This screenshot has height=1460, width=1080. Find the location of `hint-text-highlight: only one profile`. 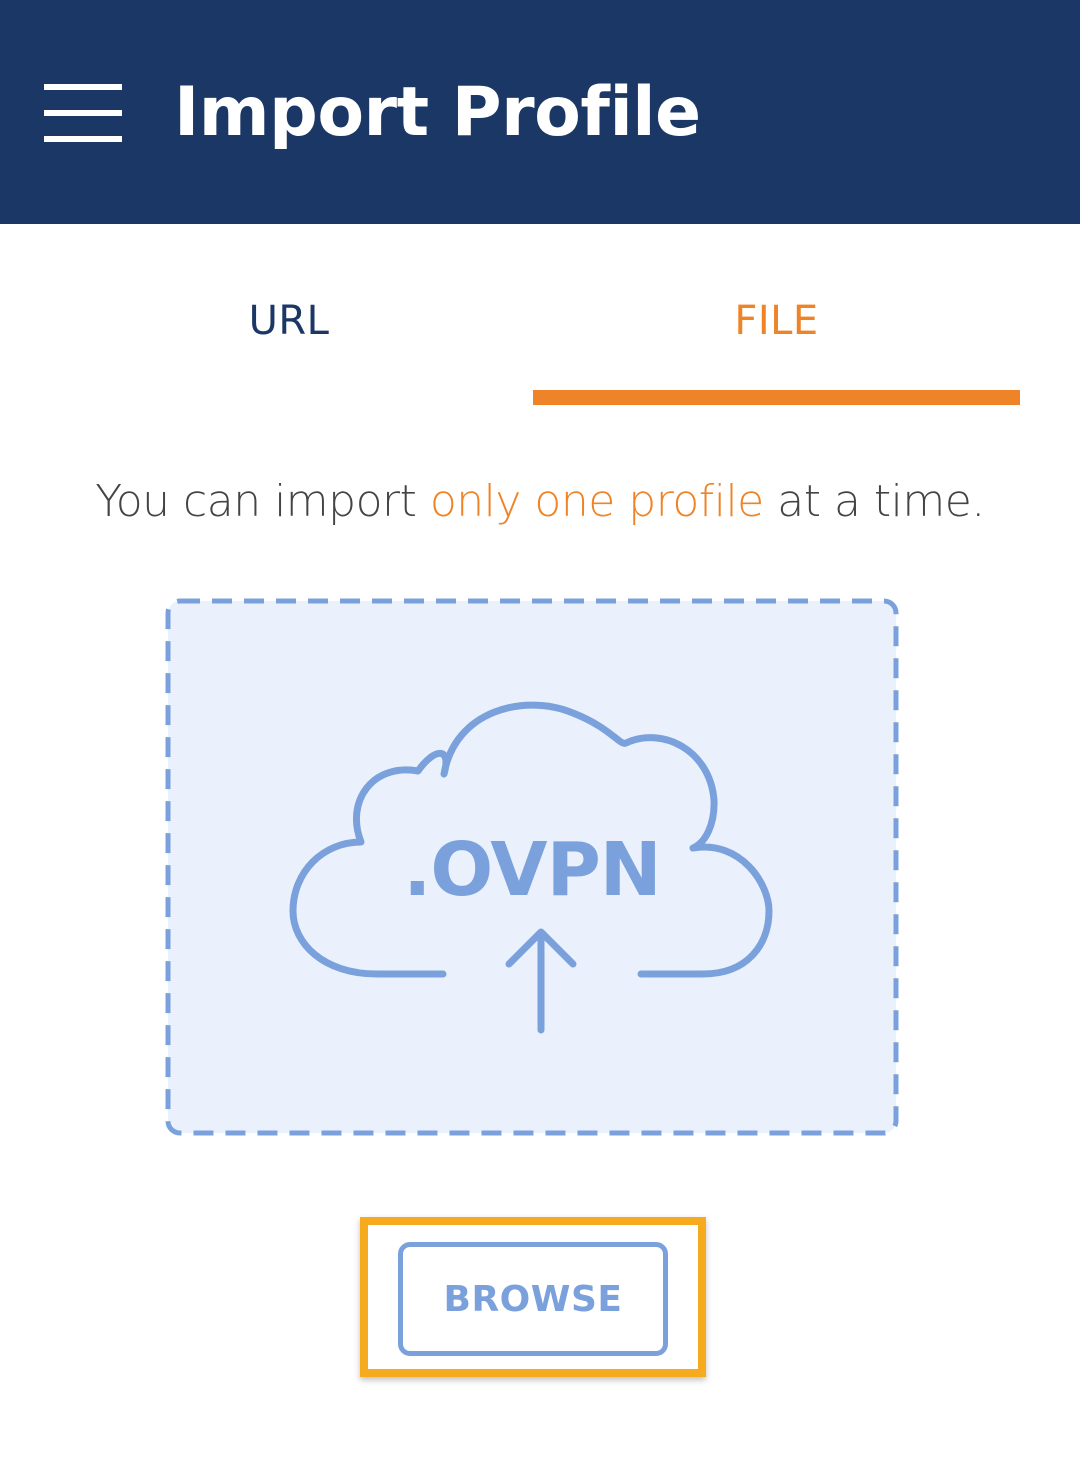

hint-text-highlight: only one profile is located at coordinates (596, 501).